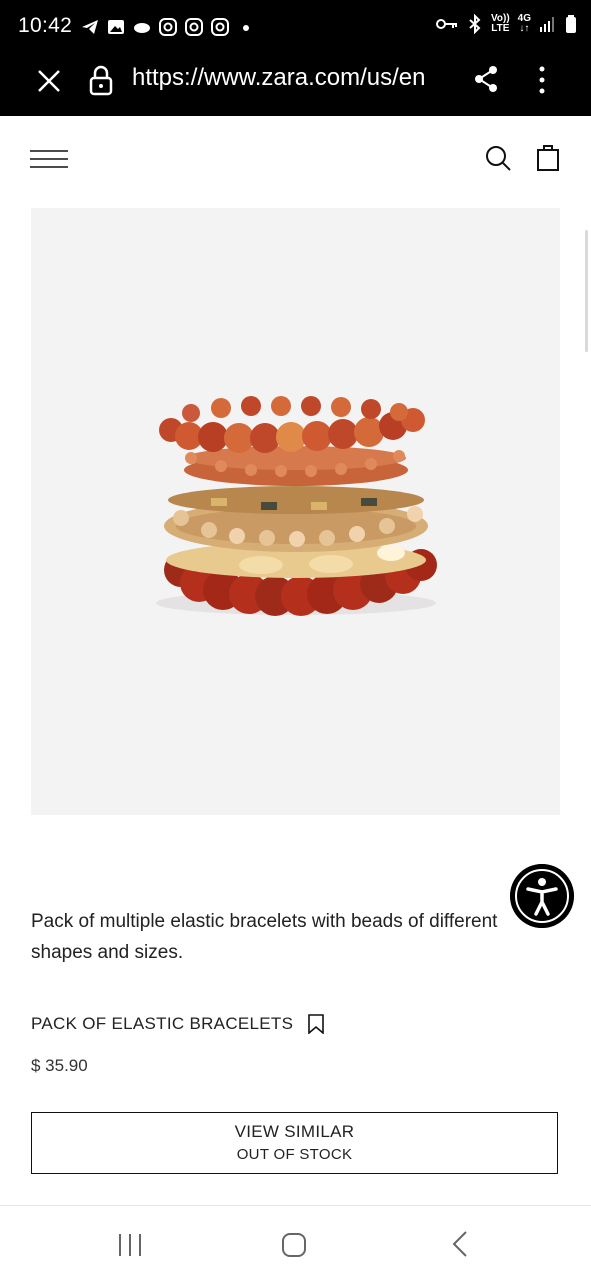 The width and height of the screenshot is (591, 1281). What do you see at coordinates (295, 26) in the screenshot?
I see `status-bar: 10:42 Vo)) LTE 4G ↓↑` at bounding box center [295, 26].